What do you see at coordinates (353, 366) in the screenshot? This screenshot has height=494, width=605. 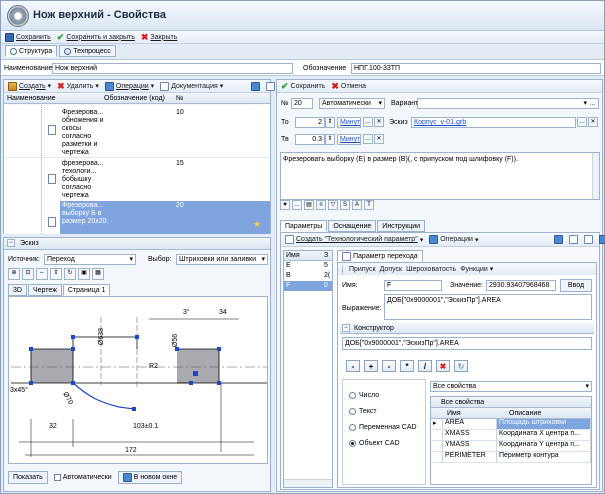 I see `op-minus-button: -` at bounding box center [353, 366].